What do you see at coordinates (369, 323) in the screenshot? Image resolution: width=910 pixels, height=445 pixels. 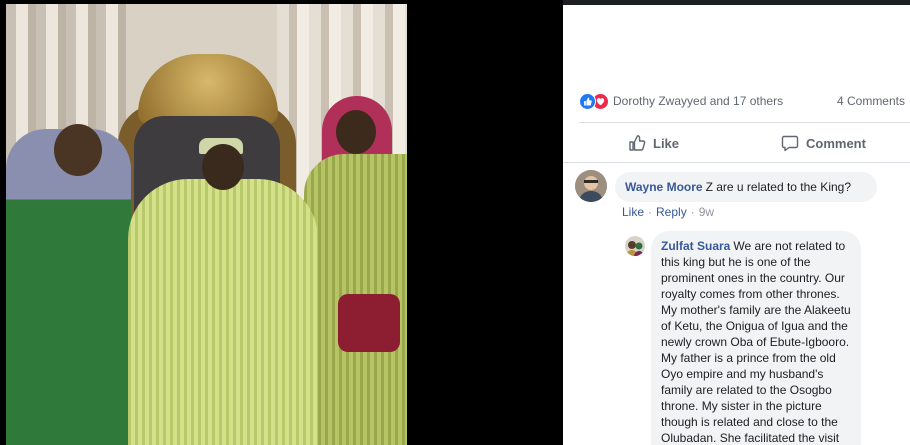 I see `handbag` at bounding box center [369, 323].